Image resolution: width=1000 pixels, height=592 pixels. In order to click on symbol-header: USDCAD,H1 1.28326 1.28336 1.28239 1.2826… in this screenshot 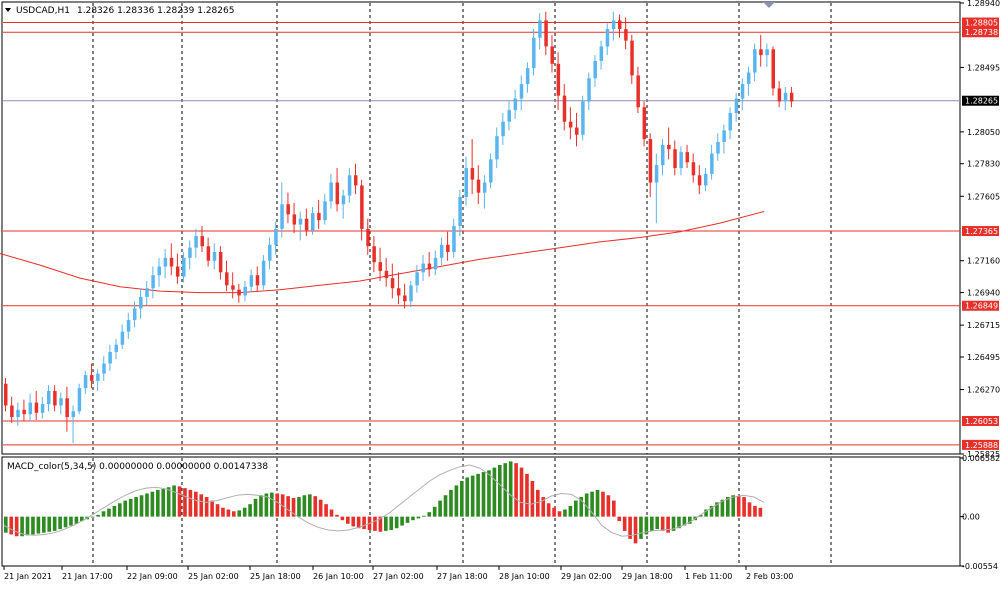, I will do `click(119, 11)`.